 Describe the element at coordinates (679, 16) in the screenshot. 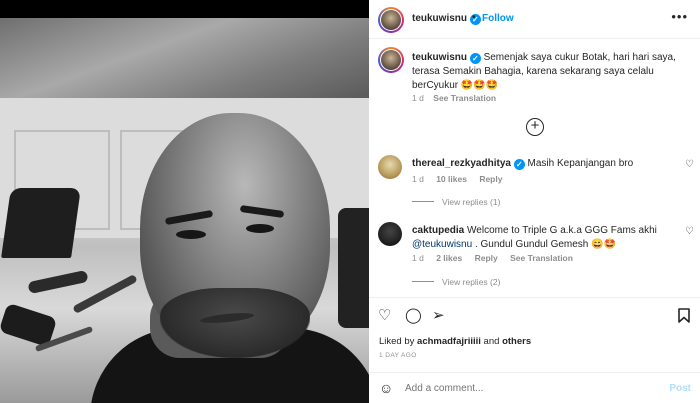

I see `more-options-icon: •••` at that location.